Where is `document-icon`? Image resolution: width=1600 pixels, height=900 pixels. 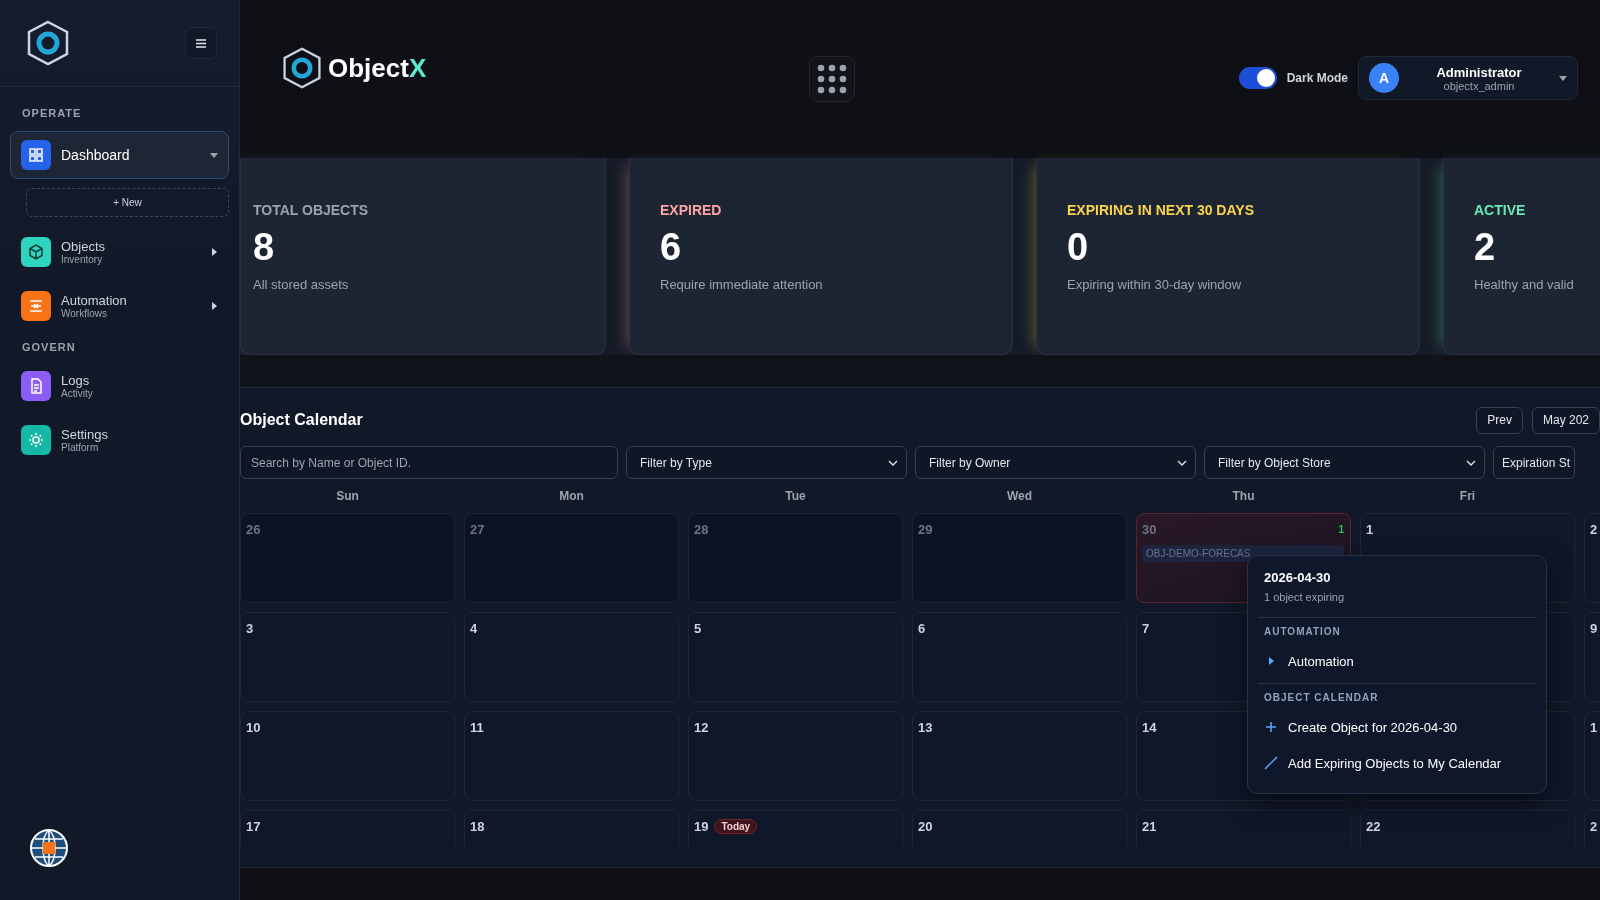
document-icon is located at coordinates (36, 386).